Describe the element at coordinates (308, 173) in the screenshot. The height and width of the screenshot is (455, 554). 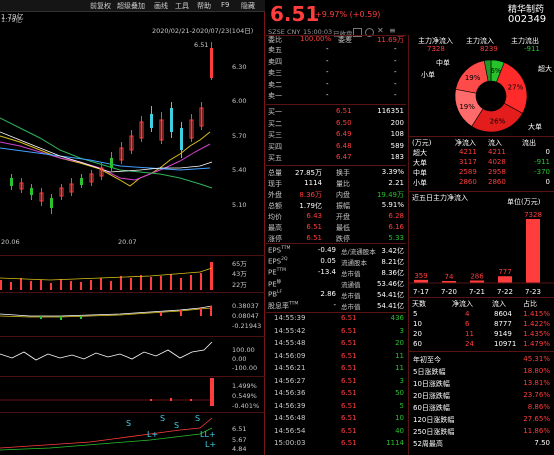
I see `stat-value: 27.85万` at that location.